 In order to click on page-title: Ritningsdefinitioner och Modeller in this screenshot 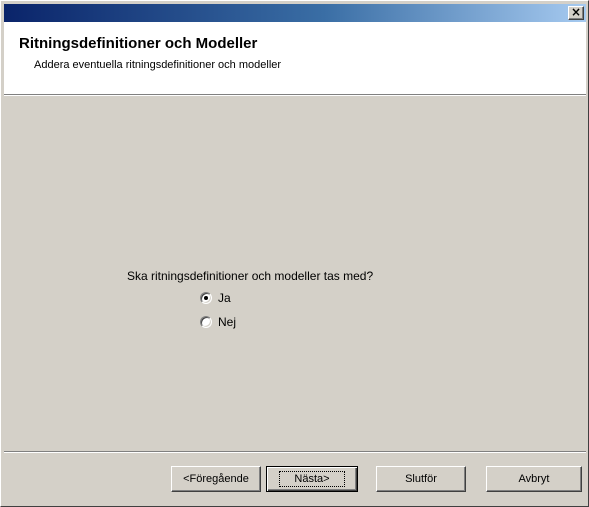, I will do `click(138, 43)`.